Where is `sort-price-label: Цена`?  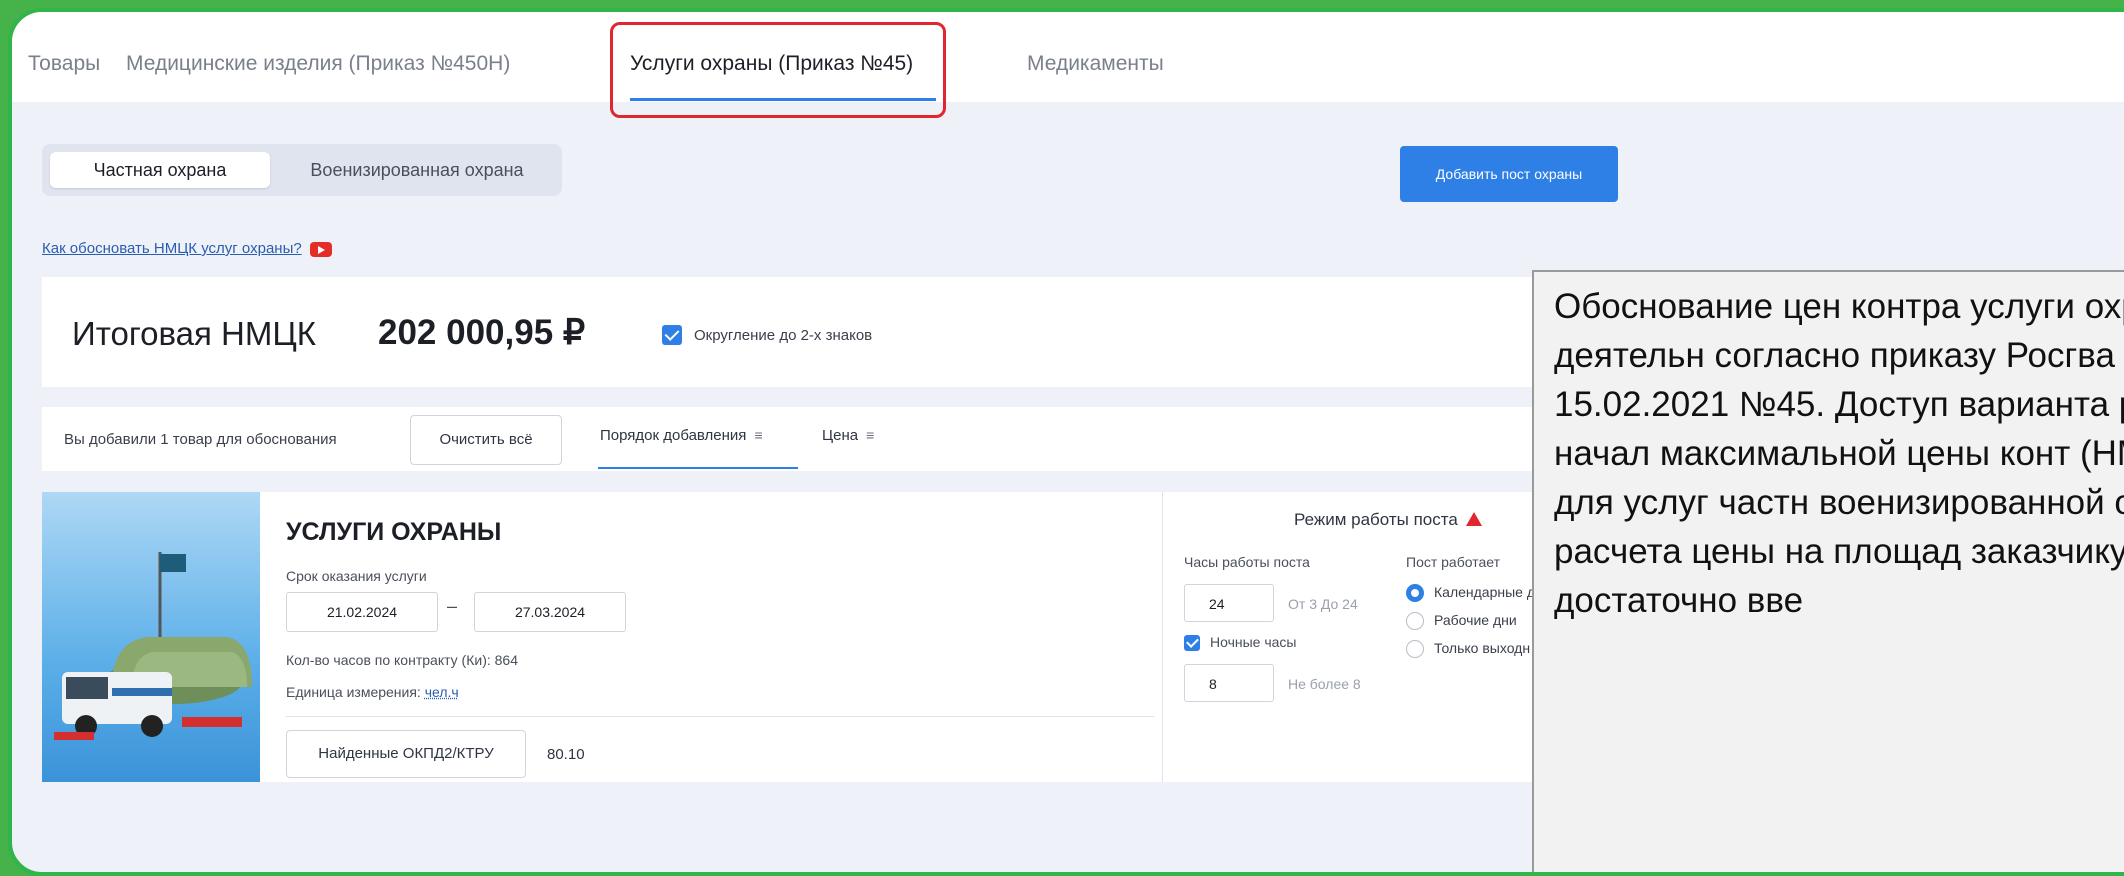 sort-price-label: Цена is located at coordinates (840, 435).